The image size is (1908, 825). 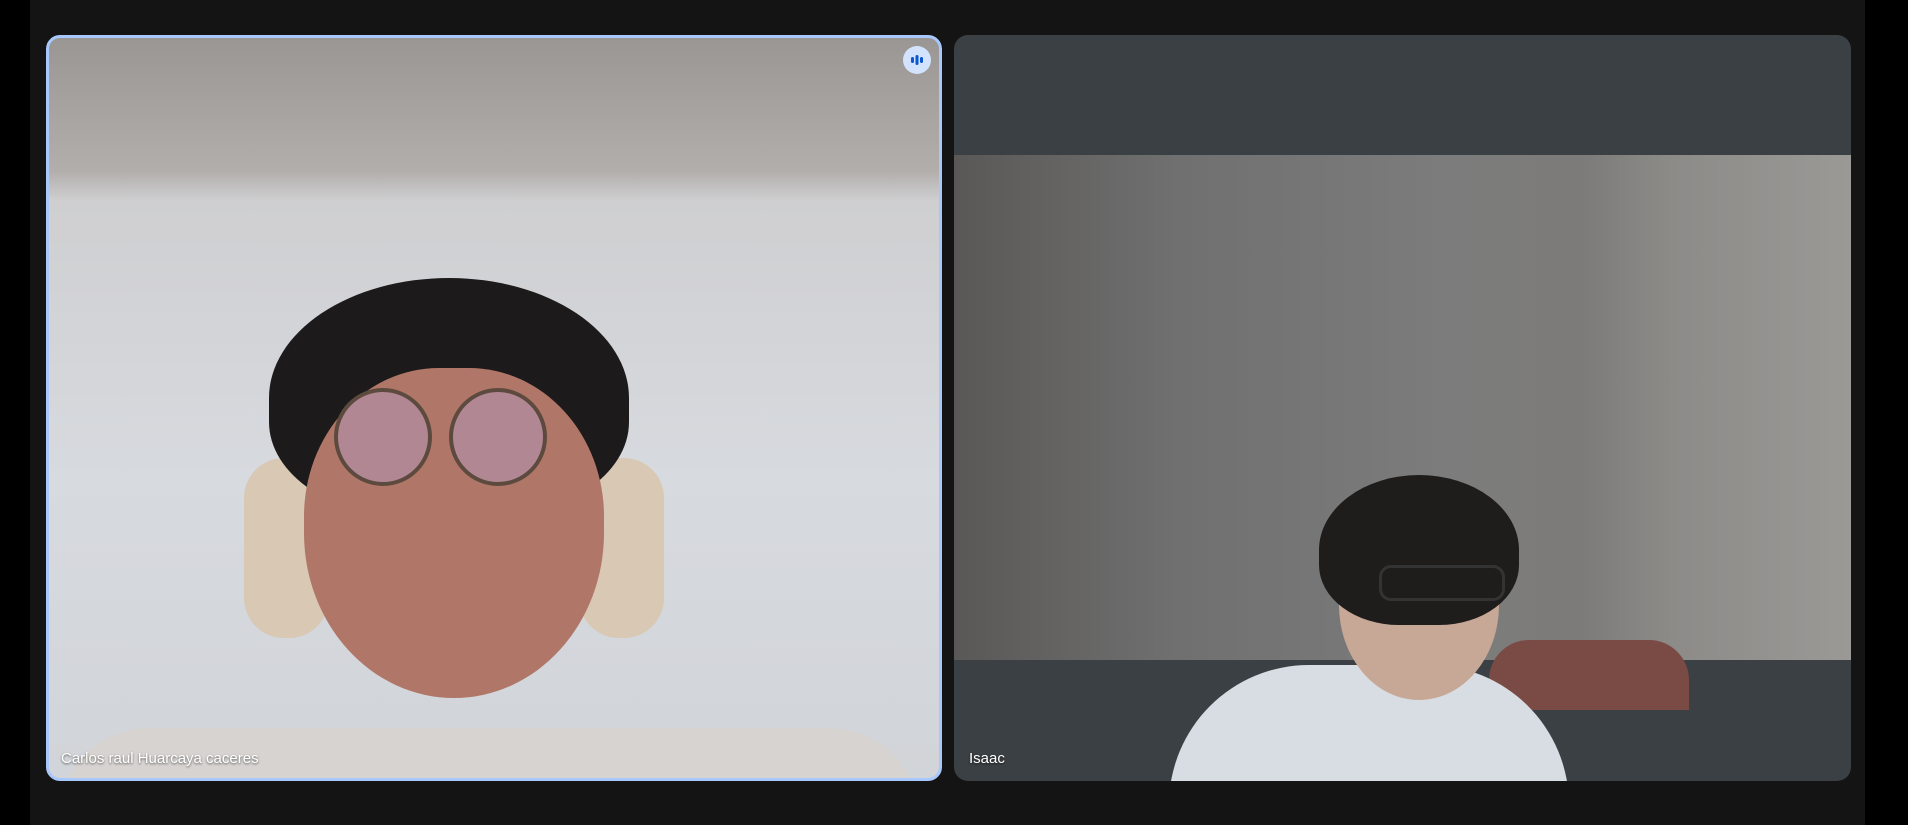 I want to click on participant-name: Carlos raul Huarcaya caceres, so click(x=160, y=758).